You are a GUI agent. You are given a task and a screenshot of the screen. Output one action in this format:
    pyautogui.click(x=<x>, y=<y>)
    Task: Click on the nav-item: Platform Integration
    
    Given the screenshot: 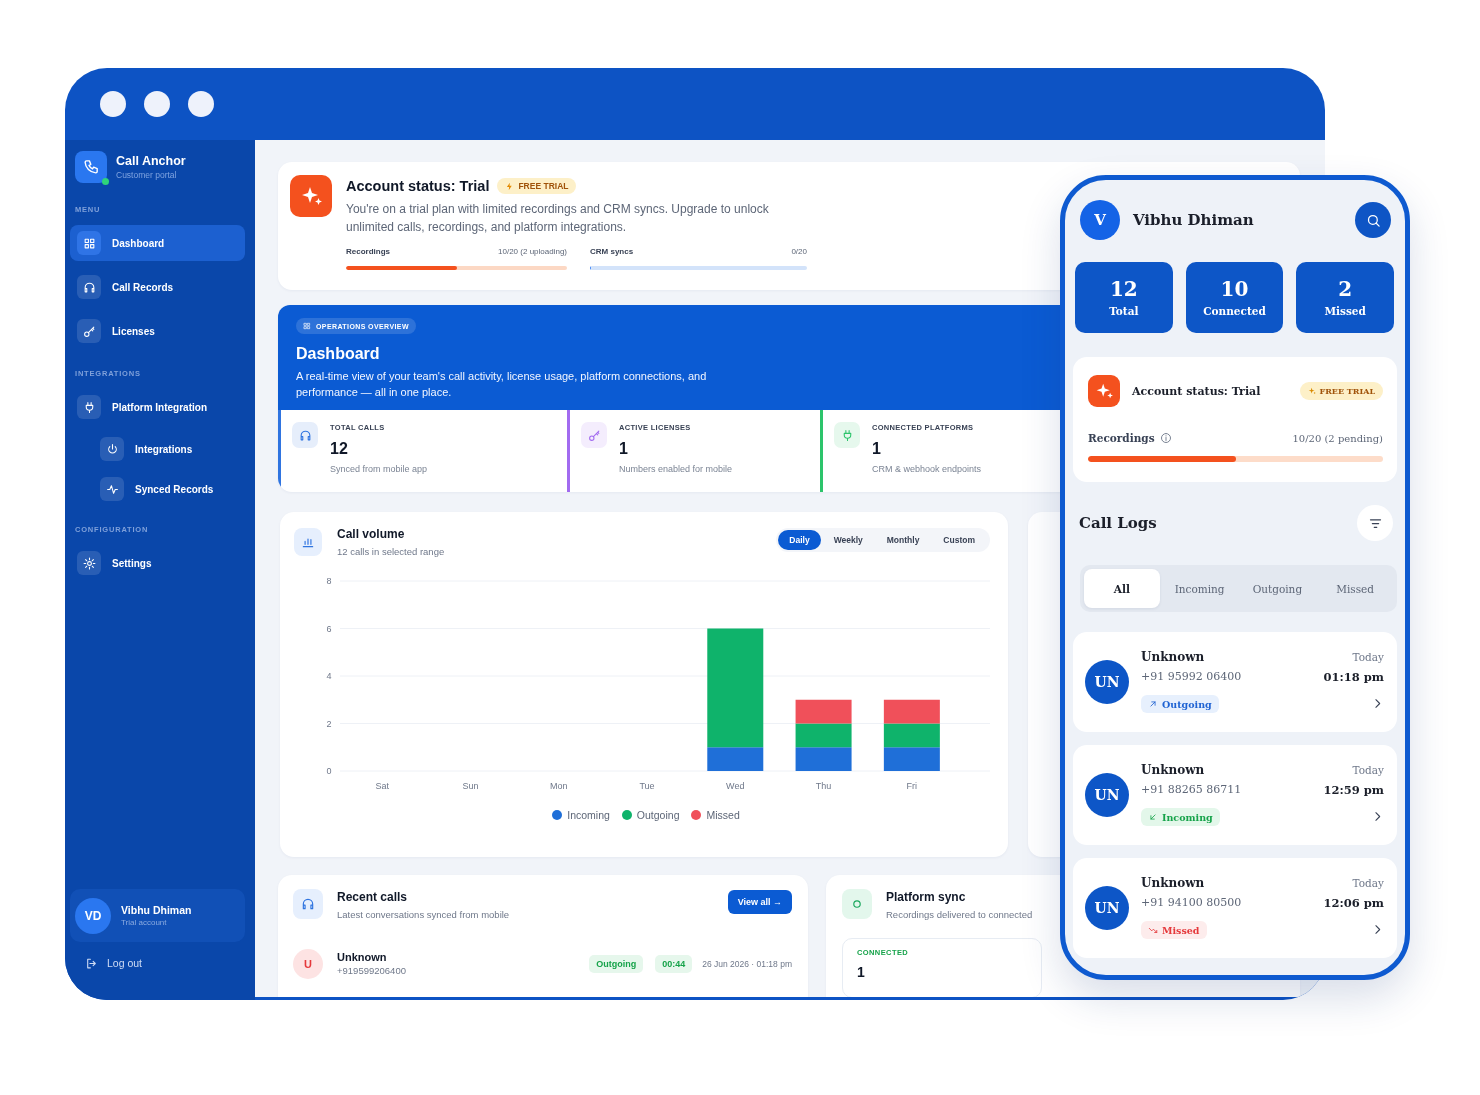 What is the action you would take?
    pyautogui.click(x=157, y=407)
    